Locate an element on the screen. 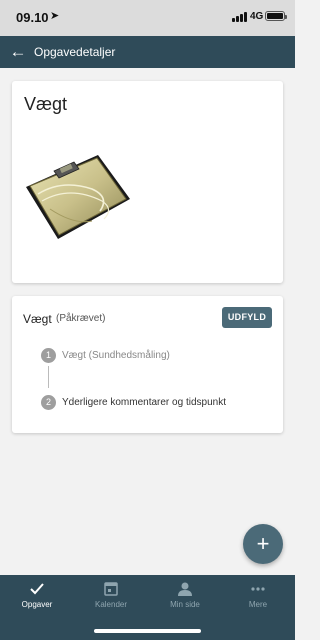 The image size is (320, 640). nav-label: Mere is located at coordinates (258, 604).